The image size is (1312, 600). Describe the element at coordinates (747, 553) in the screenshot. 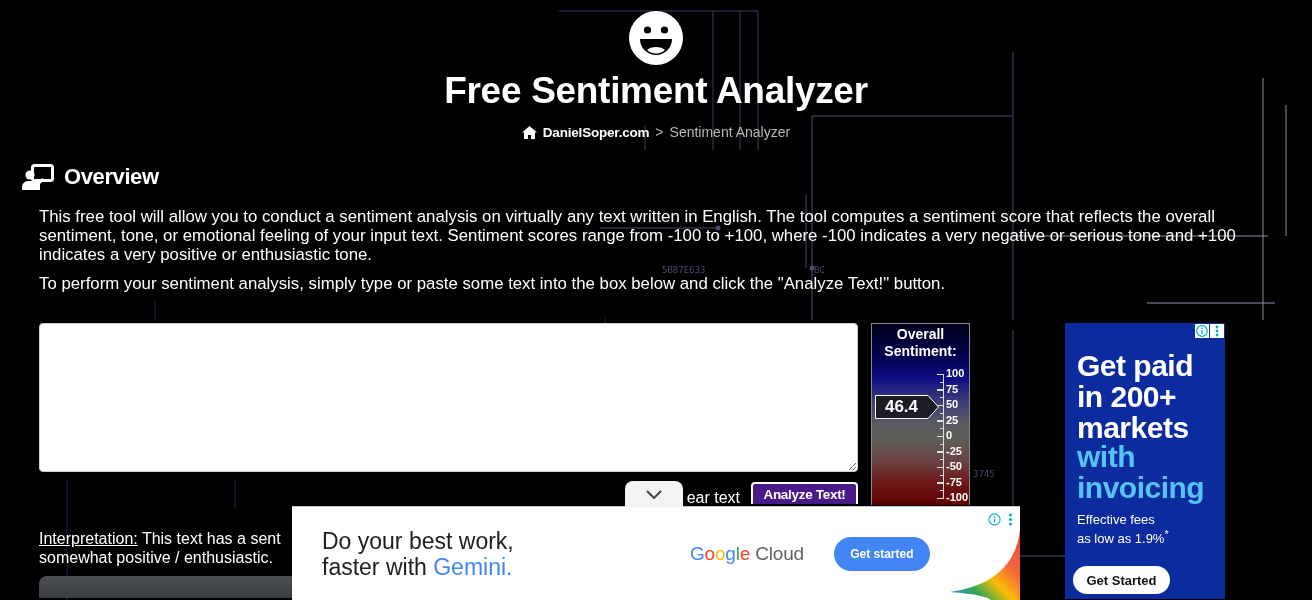

I see `brand-logo: Google Cloud` at that location.